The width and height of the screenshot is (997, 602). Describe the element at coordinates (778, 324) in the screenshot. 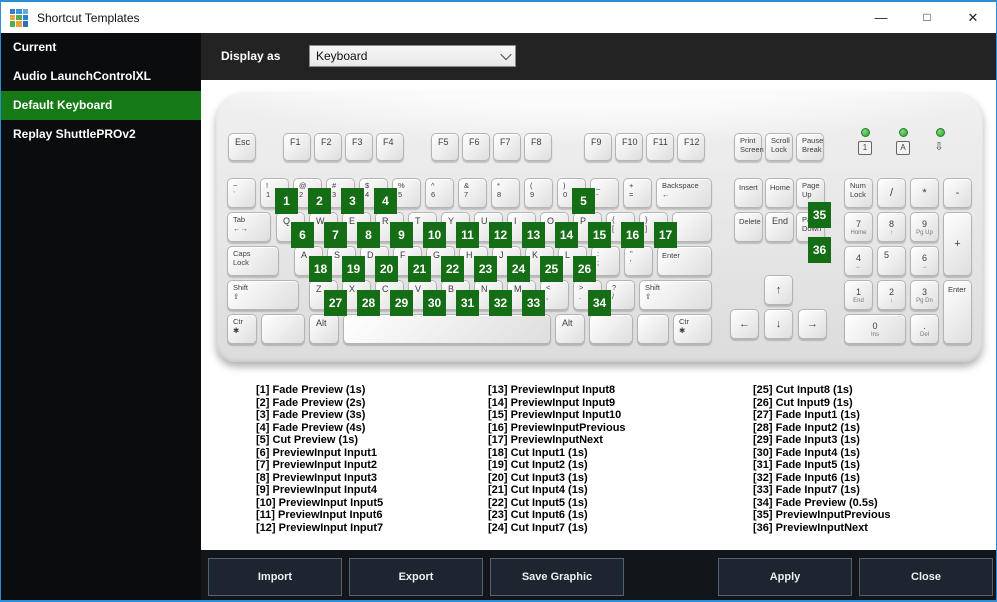

I see `key-arrow-down: ↓` at that location.